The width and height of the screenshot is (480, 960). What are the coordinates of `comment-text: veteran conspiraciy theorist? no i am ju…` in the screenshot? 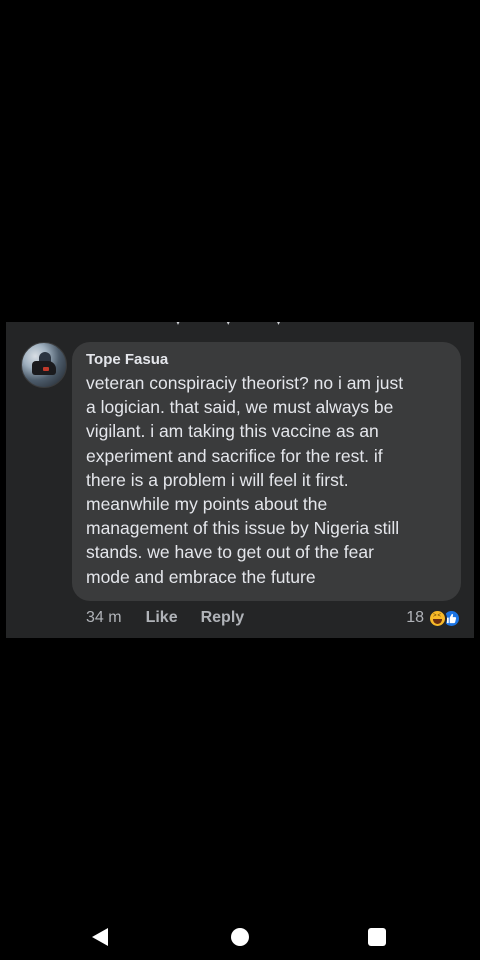 It's located at (245, 480).